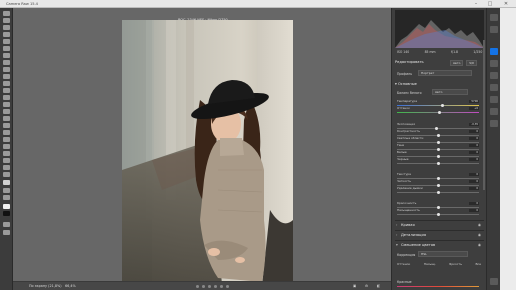 This screenshot has width=516, height=290. Describe the element at coordinates (70, 286) in the screenshot. I see `zoom-value: 66,4%` at that location.